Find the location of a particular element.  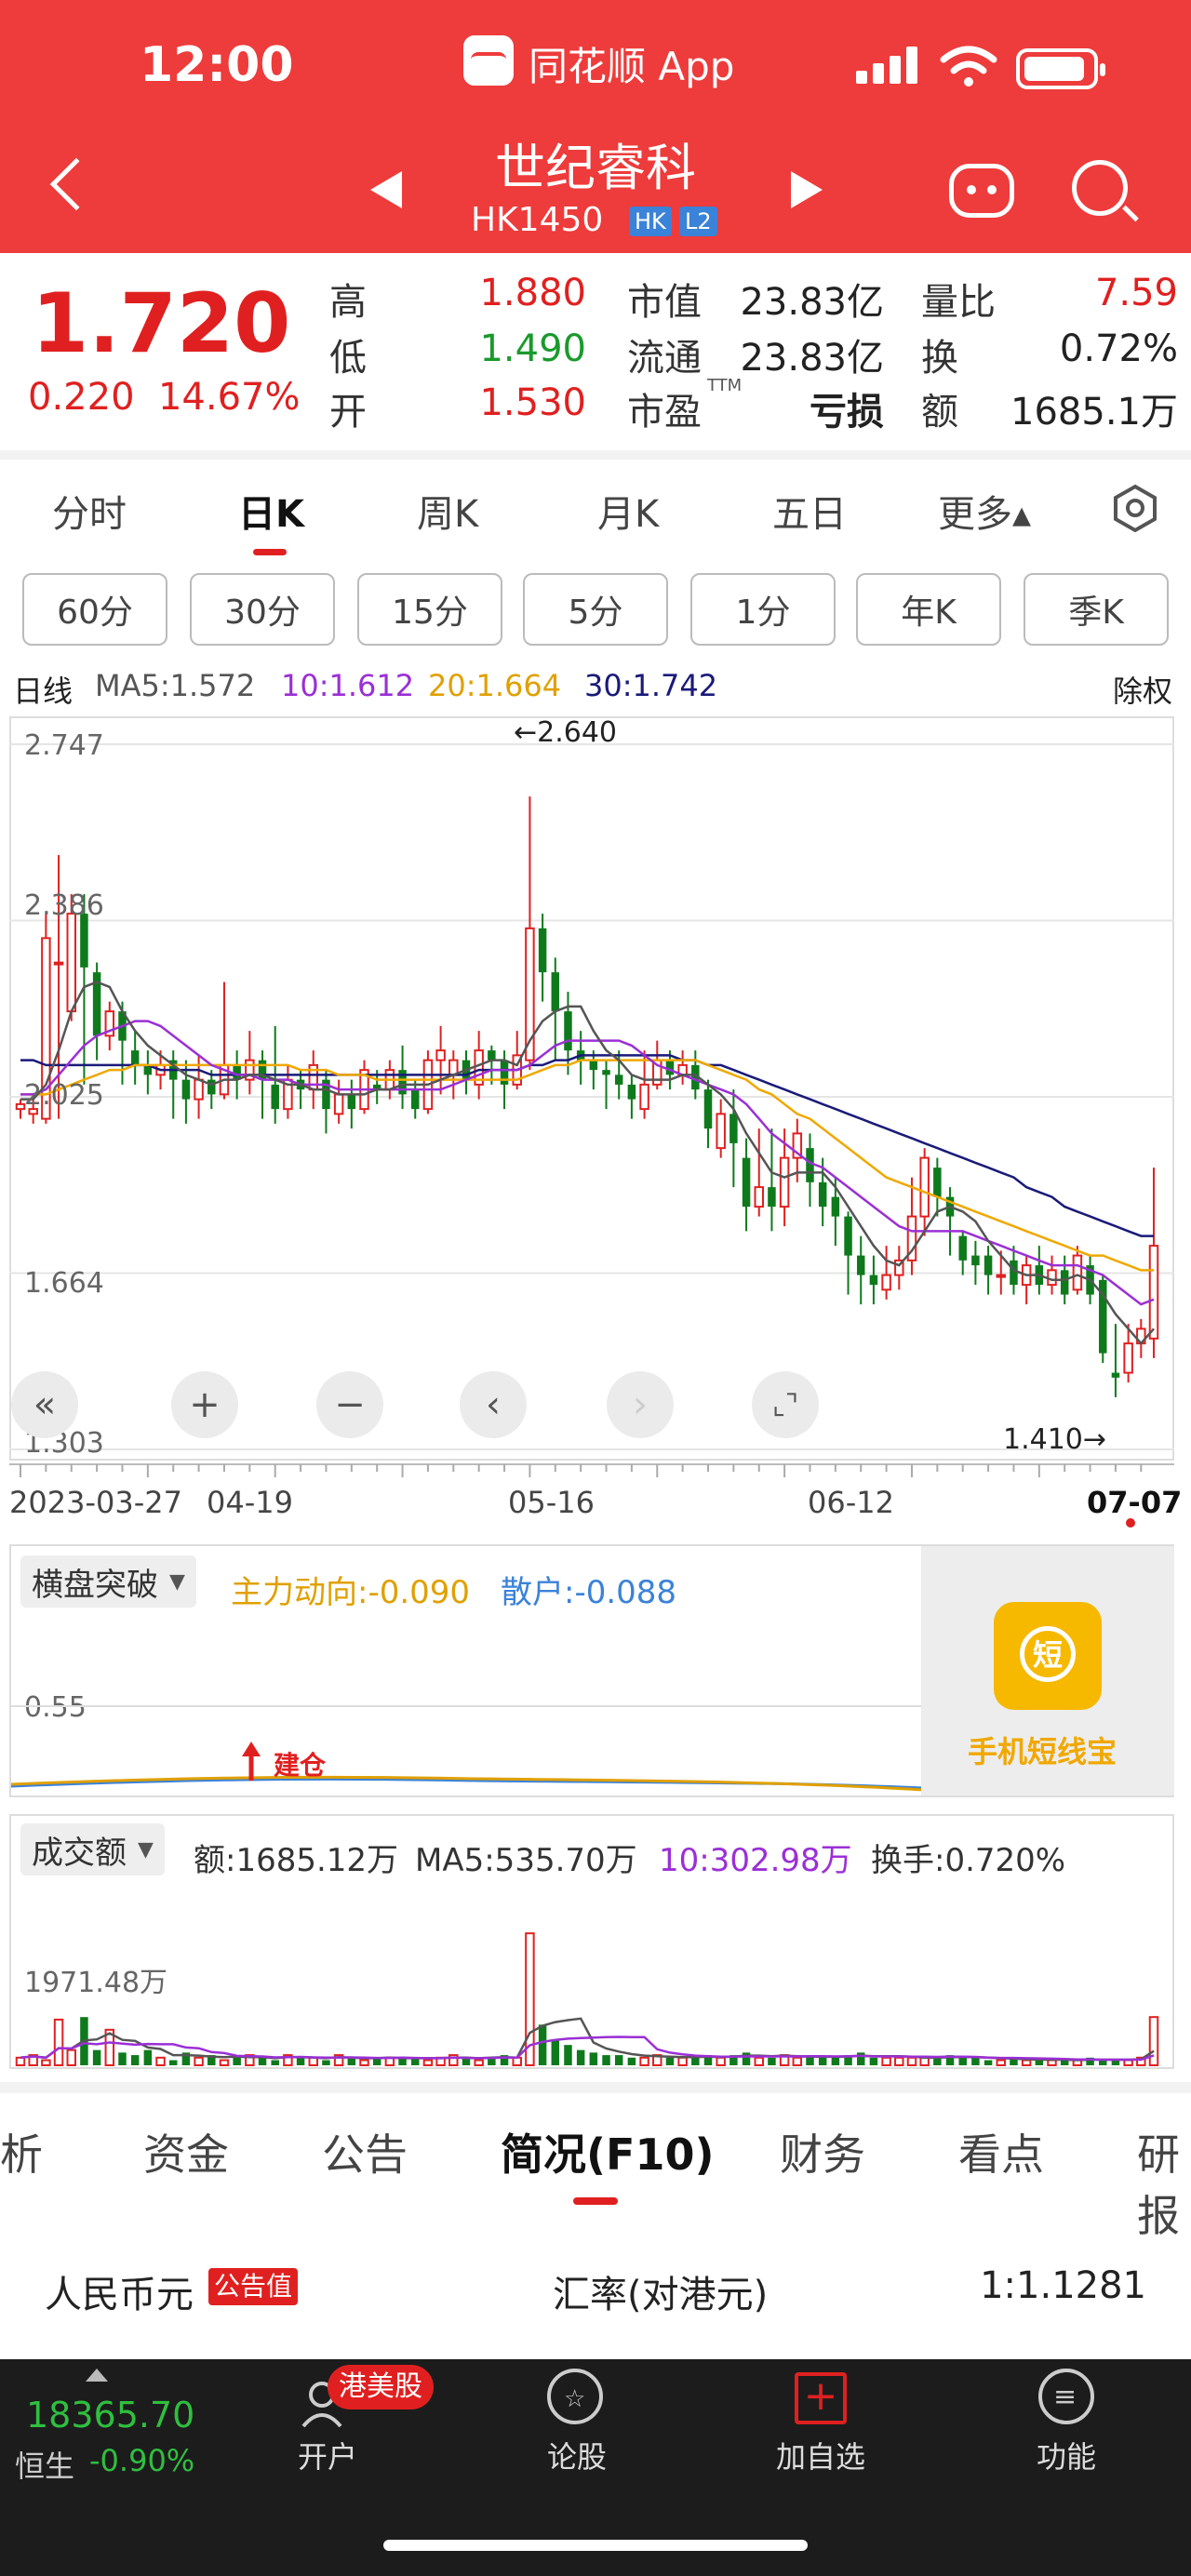

short-term-icon: 短 is located at coordinates (1048, 1656).